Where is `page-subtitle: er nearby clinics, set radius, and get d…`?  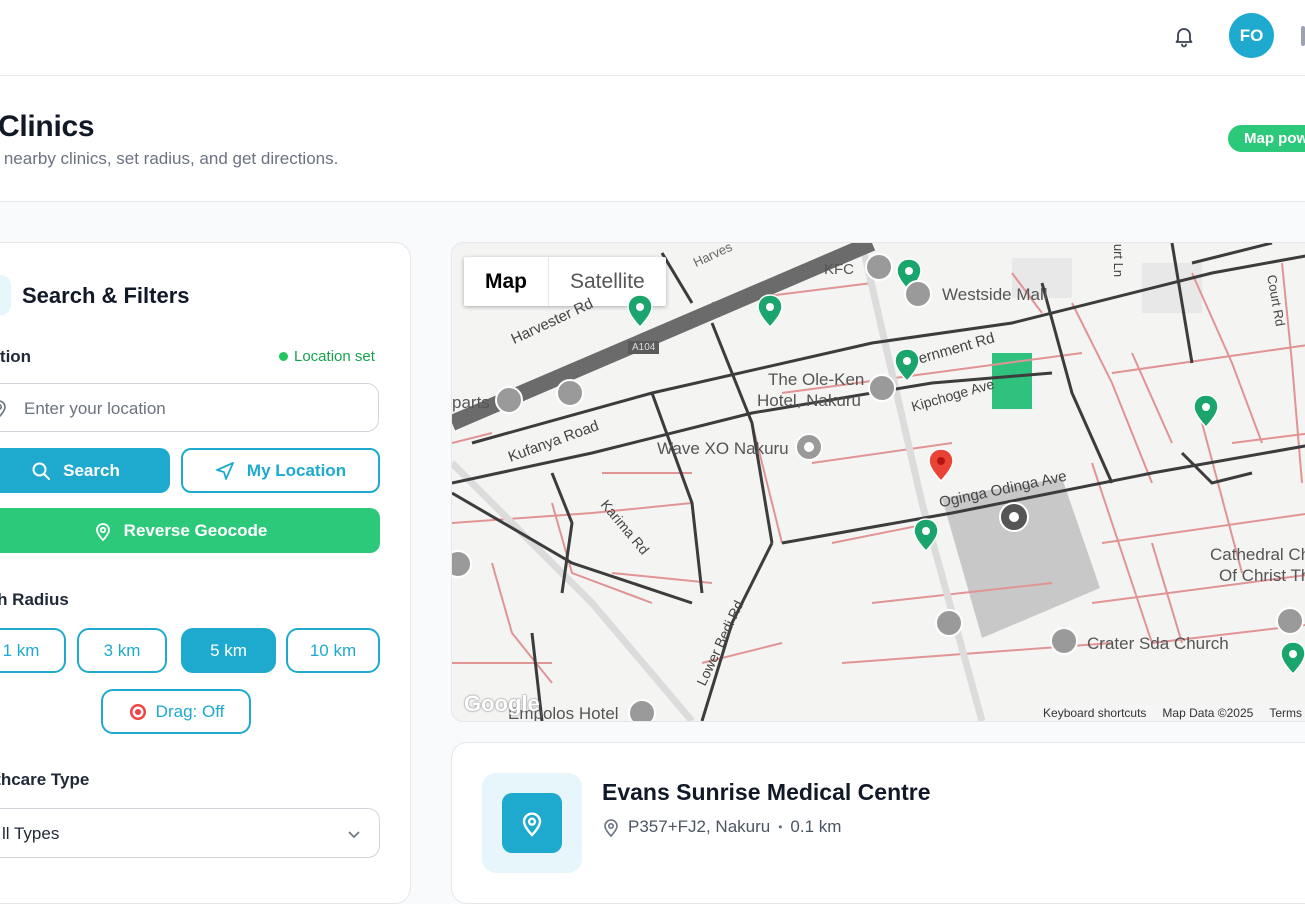
page-subtitle: er nearby clinics, set radius, and get d… is located at coordinates (169, 158).